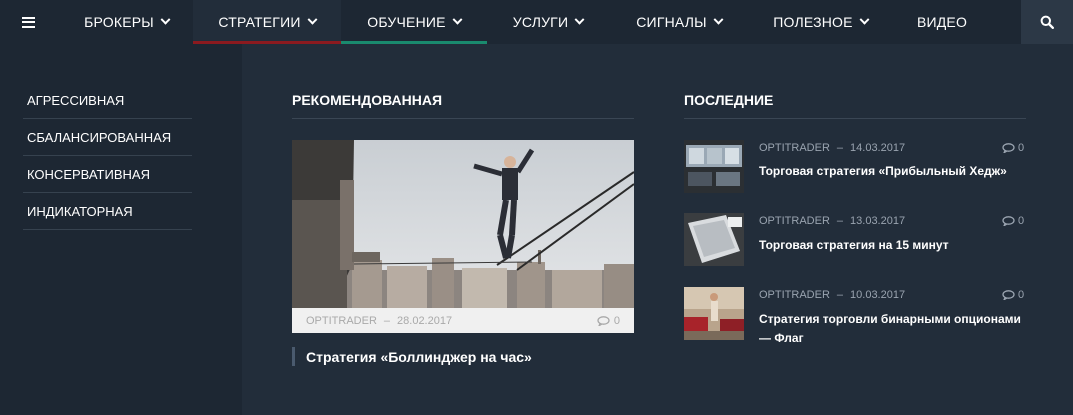 The image size is (1073, 415). I want to click on nav-item-strategies: Стратегии, so click(267, 22).